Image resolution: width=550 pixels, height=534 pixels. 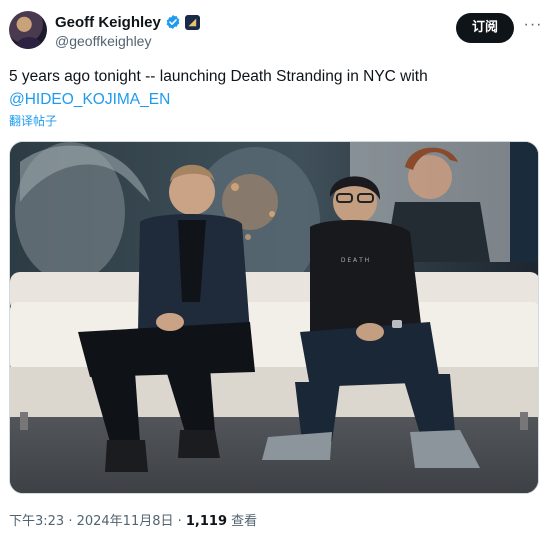 What do you see at coordinates (355, 260) in the screenshot?
I see `svg-text: D E A T H` at bounding box center [355, 260].